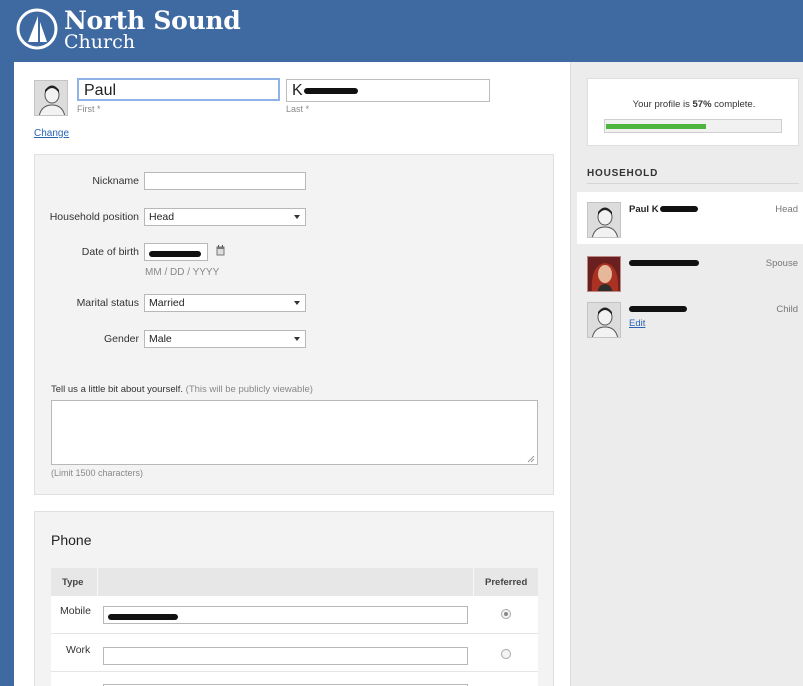 Image resolution: width=803 pixels, height=686 pixels. What do you see at coordinates (152, 20) in the screenshot?
I see `brand-line-1: North Sound` at bounding box center [152, 20].